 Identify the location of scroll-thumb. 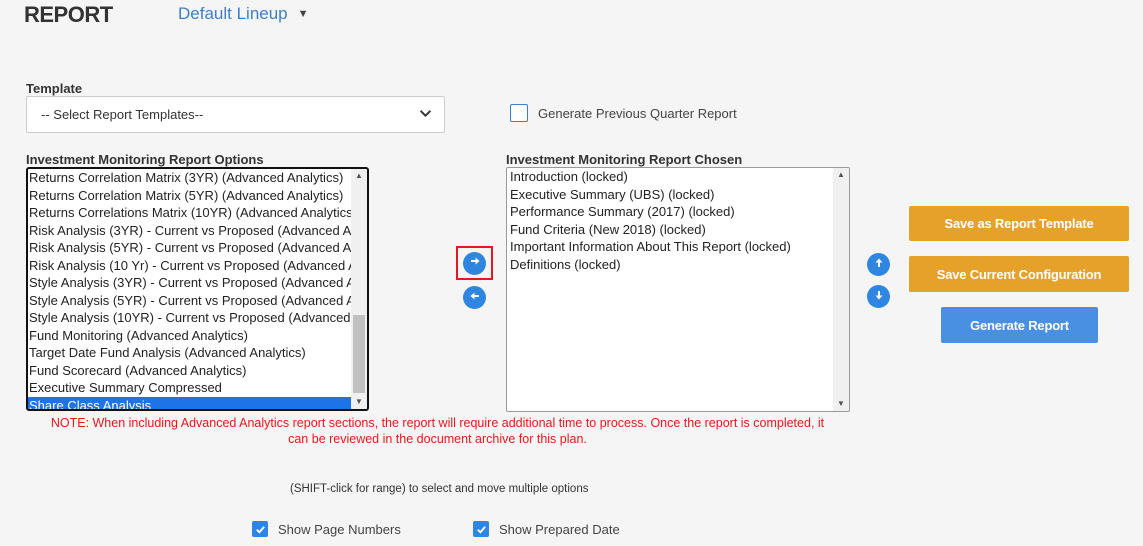
(359, 354).